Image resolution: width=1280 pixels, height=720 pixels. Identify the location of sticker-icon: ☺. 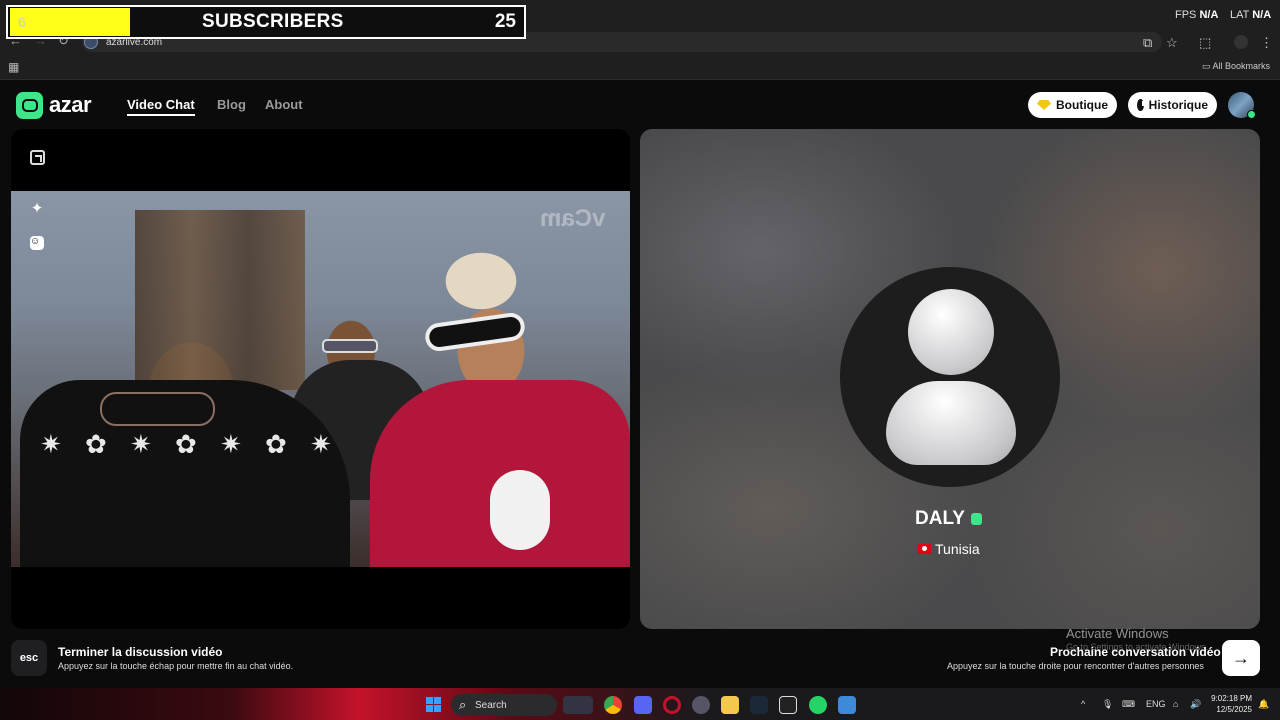
(37, 243).